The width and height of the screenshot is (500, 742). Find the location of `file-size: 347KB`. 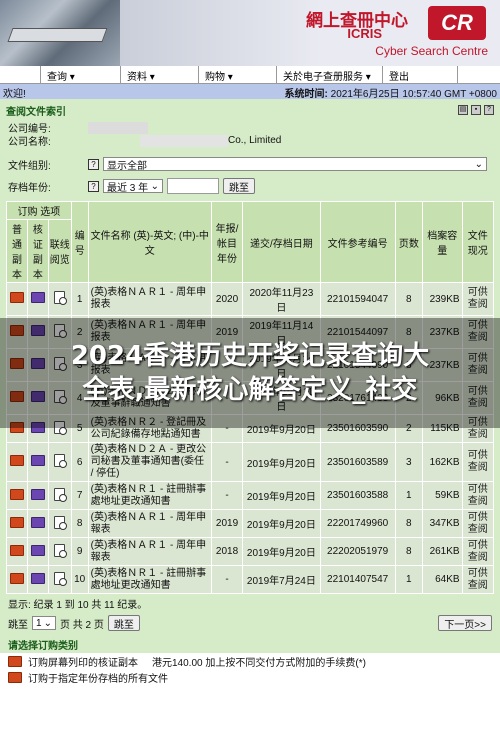

file-size: 347KB is located at coordinates (444, 523).